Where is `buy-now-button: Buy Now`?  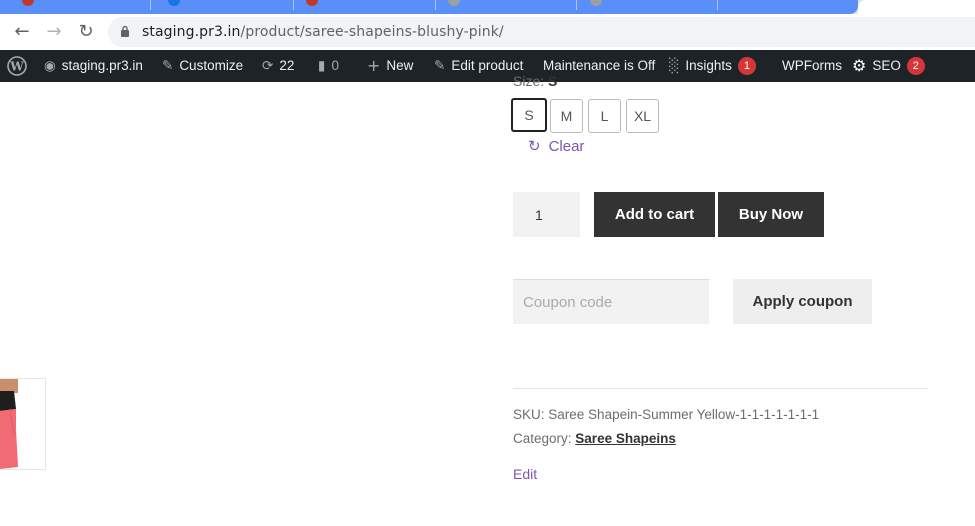 buy-now-button: Buy Now is located at coordinates (771, 214).